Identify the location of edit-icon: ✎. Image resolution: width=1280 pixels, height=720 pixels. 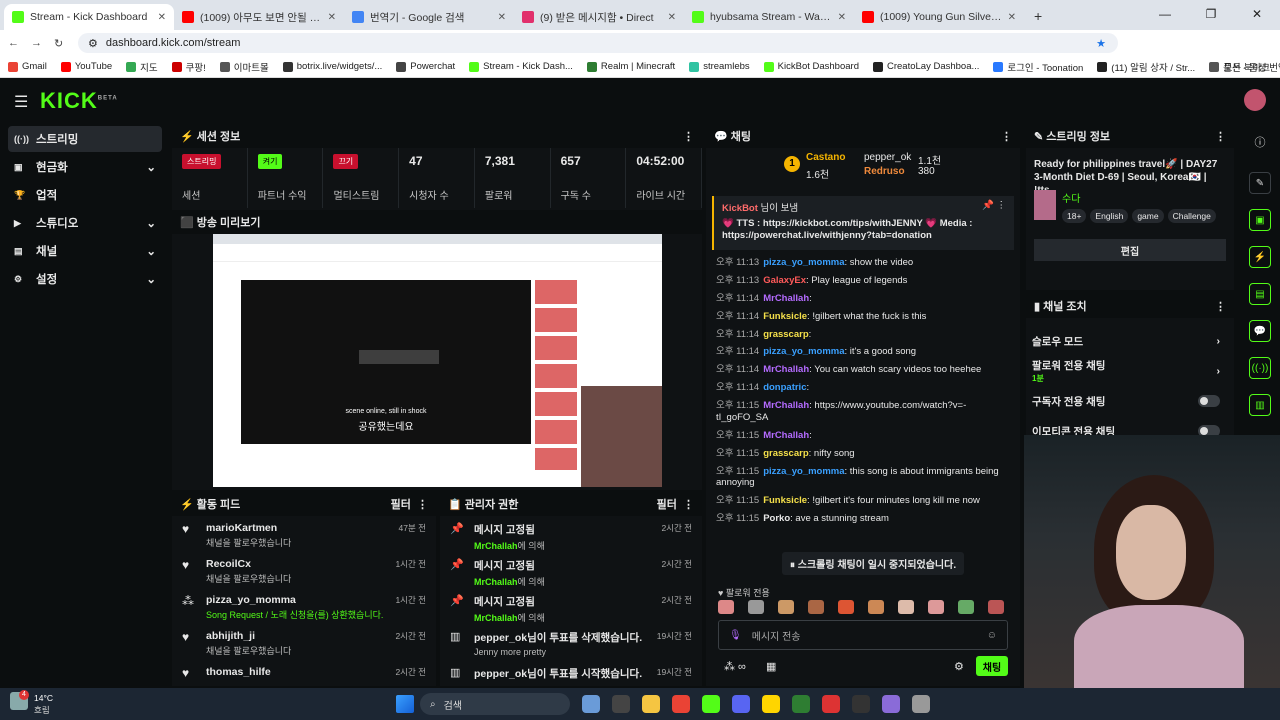
(1260, 183).